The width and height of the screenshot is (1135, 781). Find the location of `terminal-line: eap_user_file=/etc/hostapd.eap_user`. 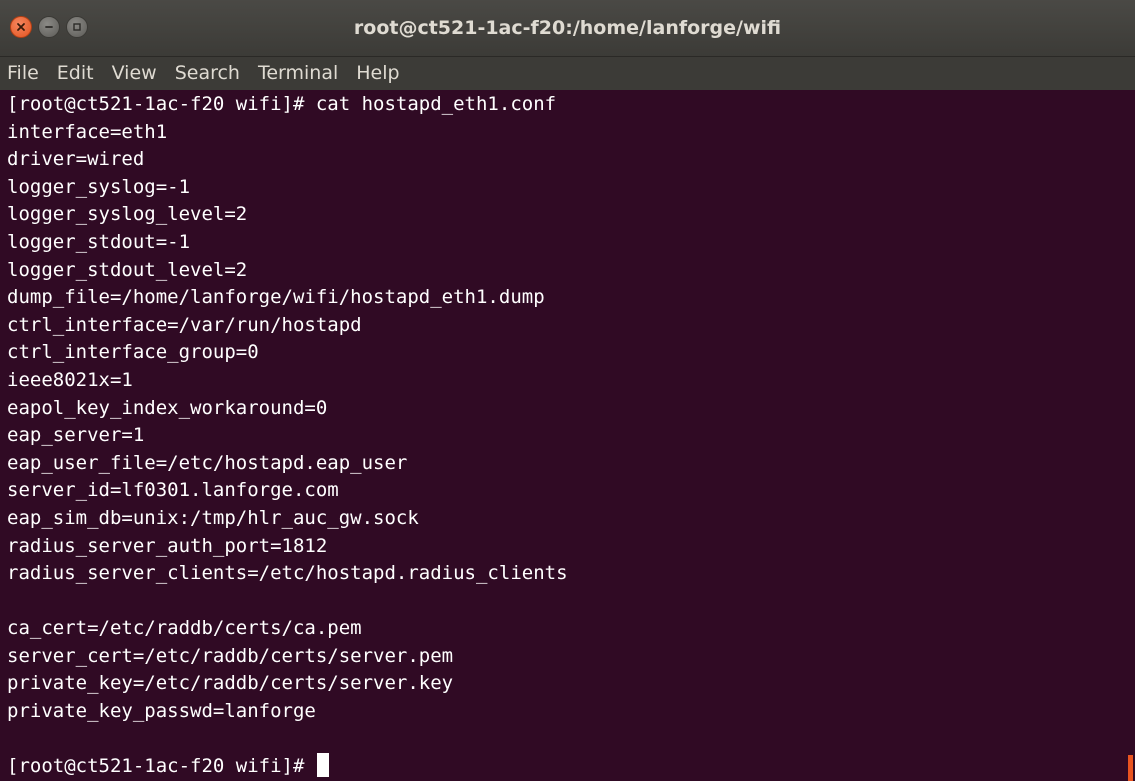

terminal-line: eap_user_file=/etc/hostapd.eap_user is located at coordinates (207, 462).